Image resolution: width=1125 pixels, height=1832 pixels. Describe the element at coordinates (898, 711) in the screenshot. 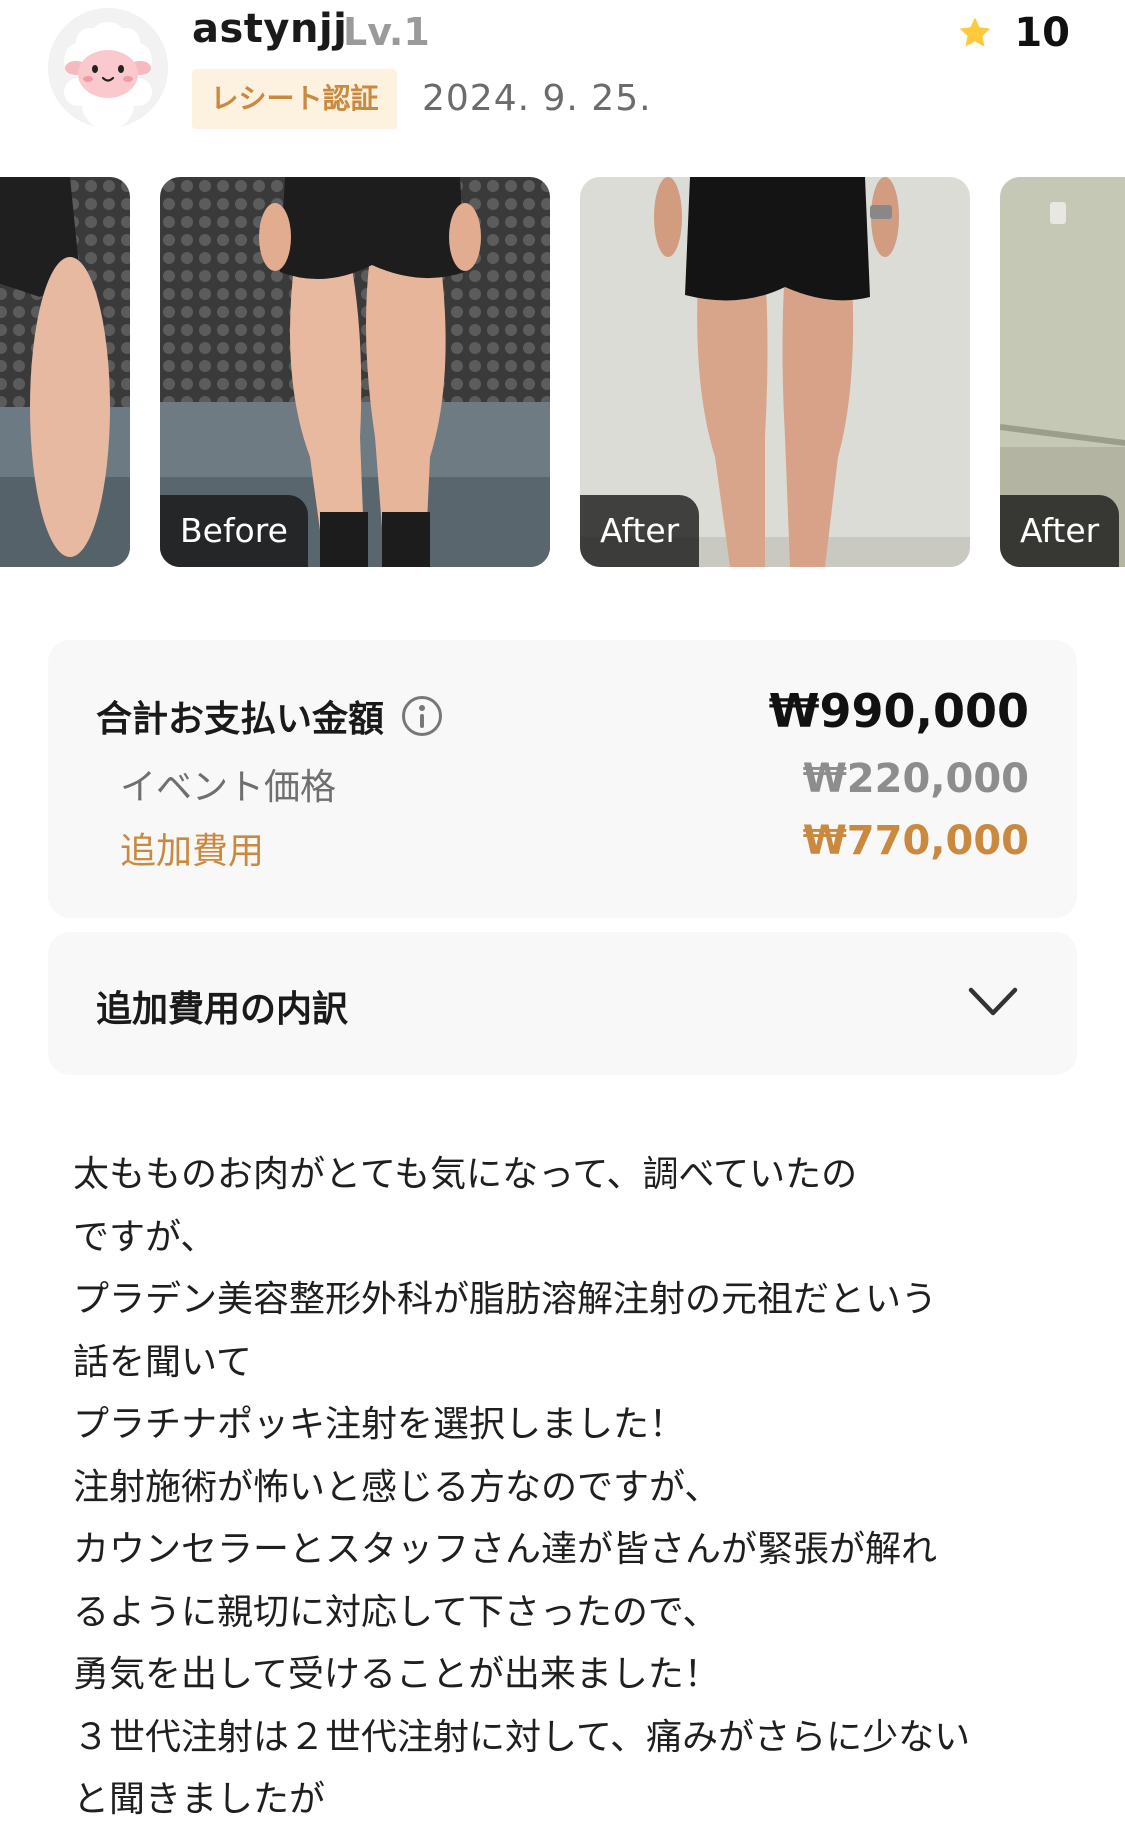

I see `total-payment-amount: ₩990,000` at that location.